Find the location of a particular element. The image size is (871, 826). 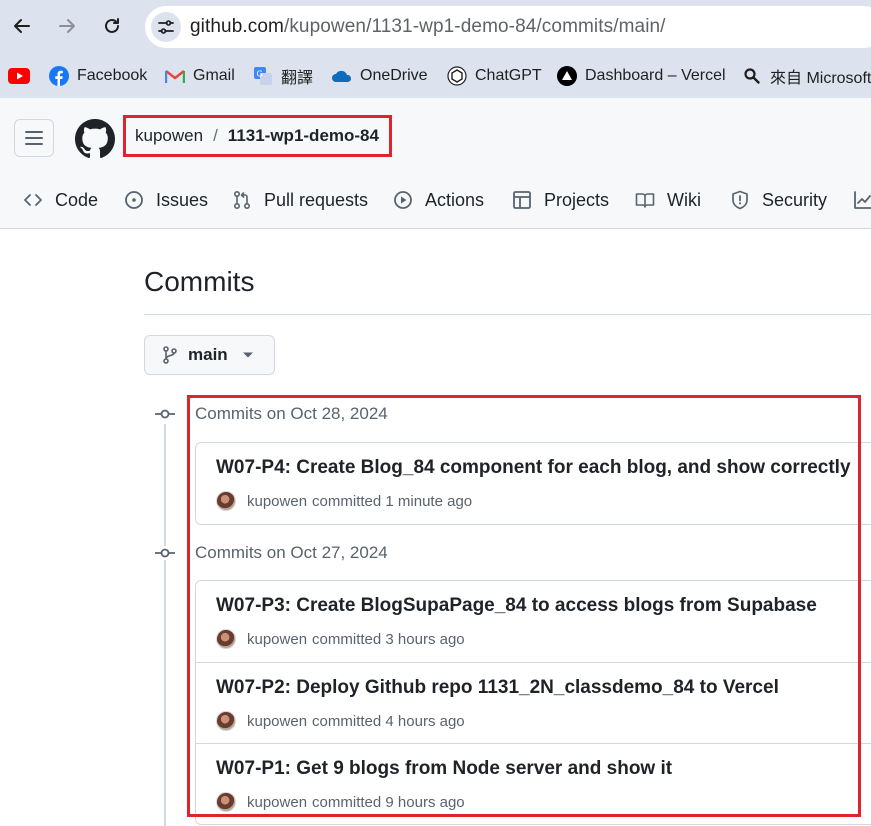

bookmark-gmail: Gmail is located at coordinates (199, 76).